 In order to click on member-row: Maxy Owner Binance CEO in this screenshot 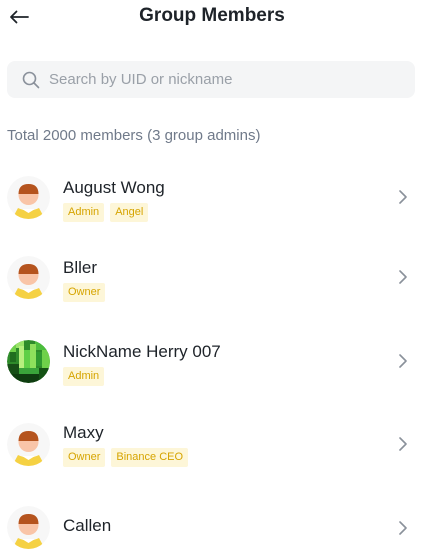, I will do `click(212, 452)`.